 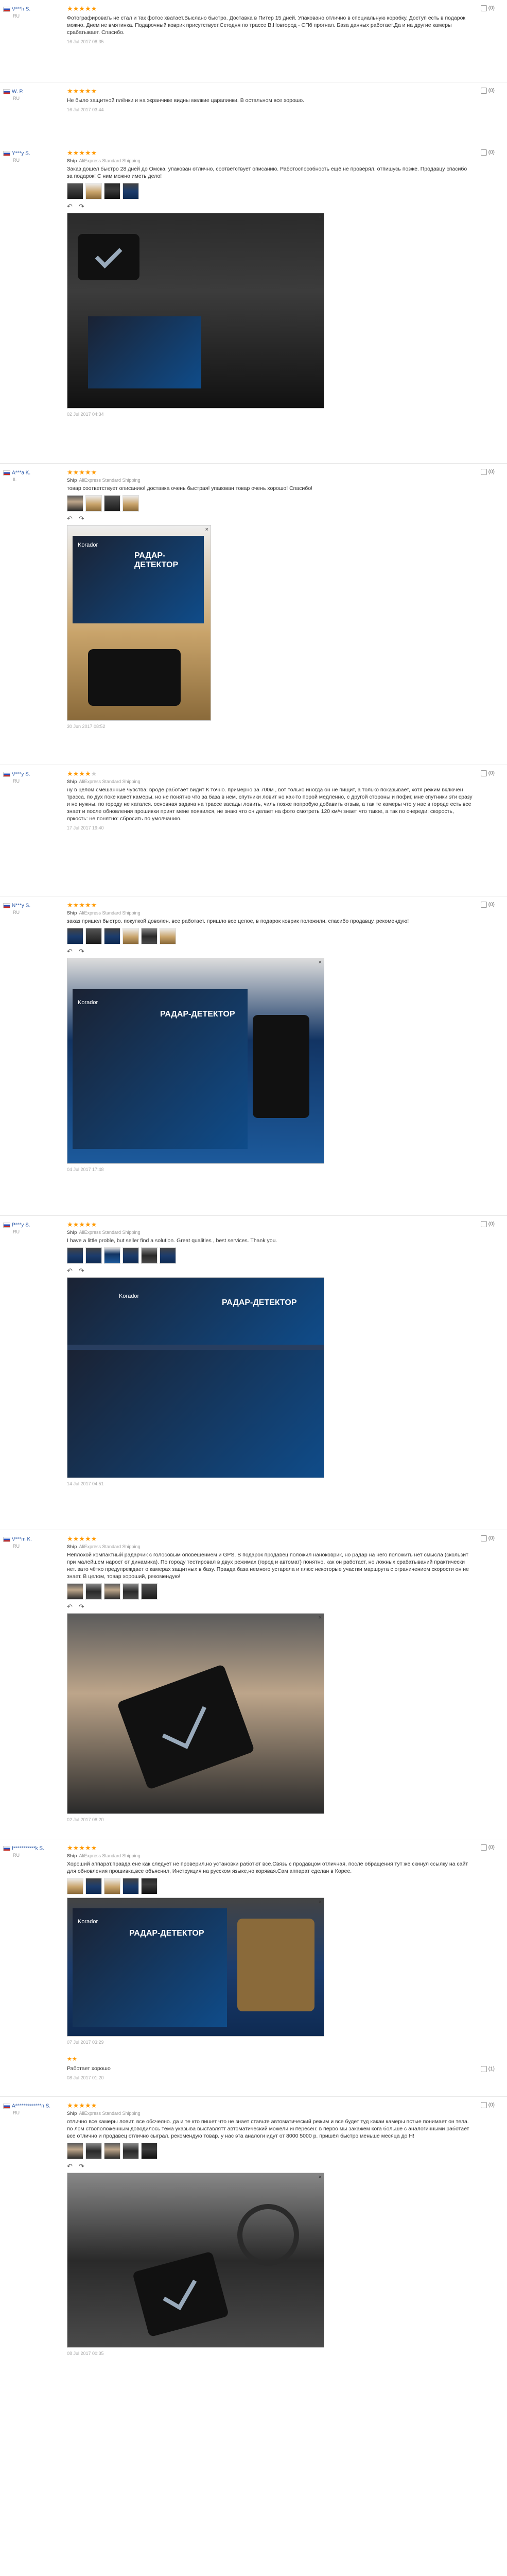 I want to click on reviewer-country: RU, so click(x=16, y=781).